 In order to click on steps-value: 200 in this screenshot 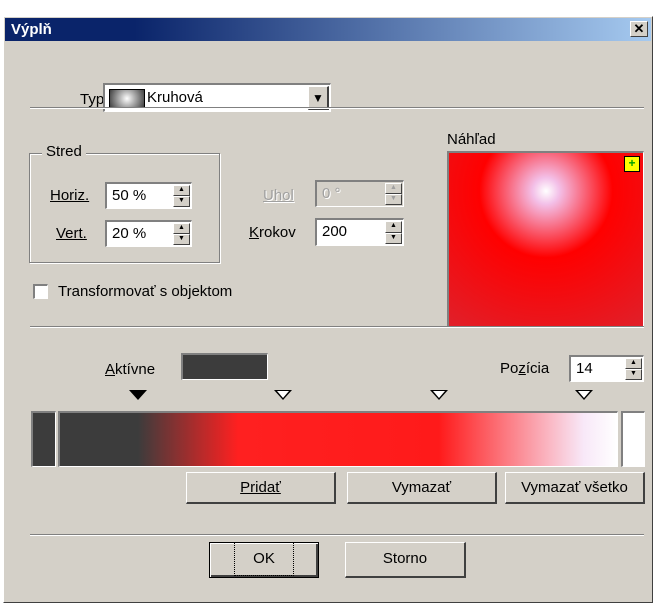, I will do `click(335, 231)`.